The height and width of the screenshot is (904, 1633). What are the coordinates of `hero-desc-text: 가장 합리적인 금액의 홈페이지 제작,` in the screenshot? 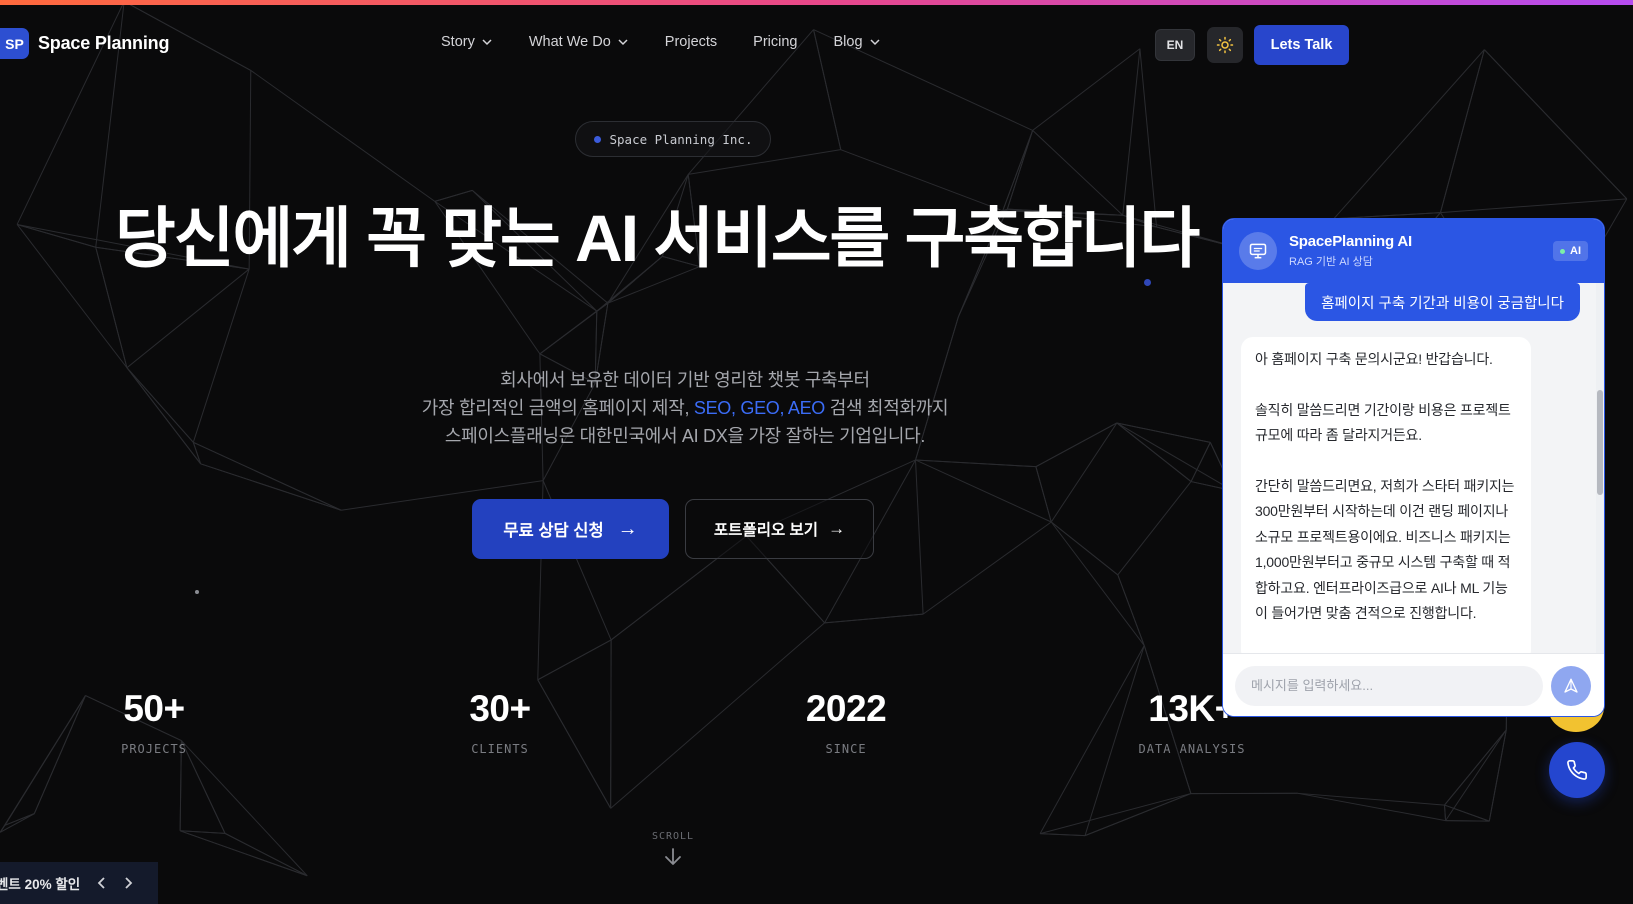 It's located at (557, 408).